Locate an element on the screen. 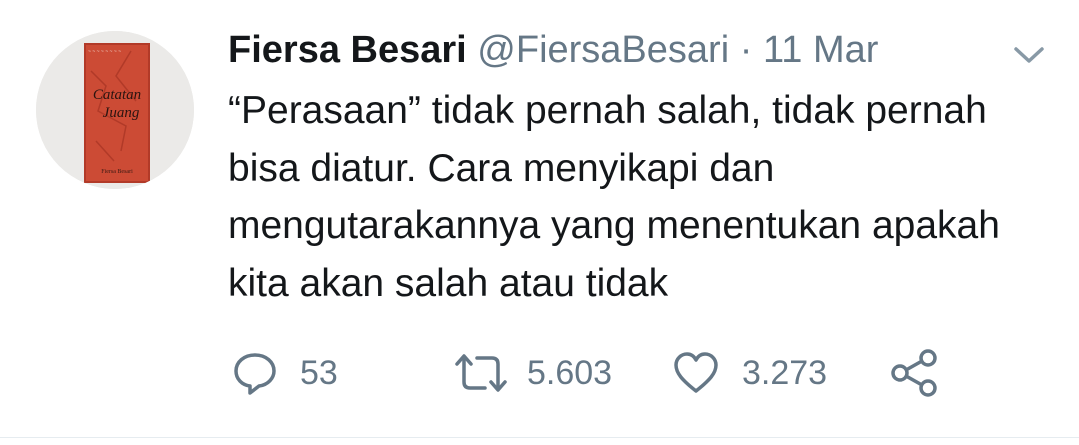  retweet-button: 5.603 is located at coordinates (532, 373).